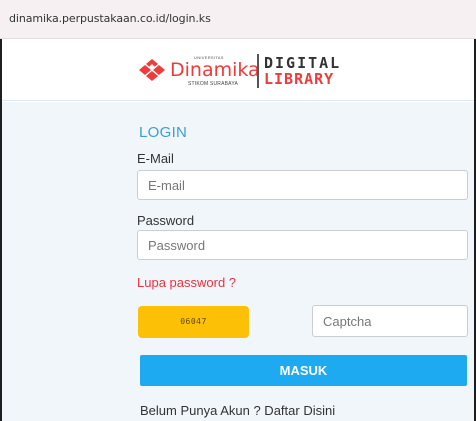 The image size is (476, 421). Describe the element at coordinates (302, 245) in the screenshot. I see `password-field` at that location.